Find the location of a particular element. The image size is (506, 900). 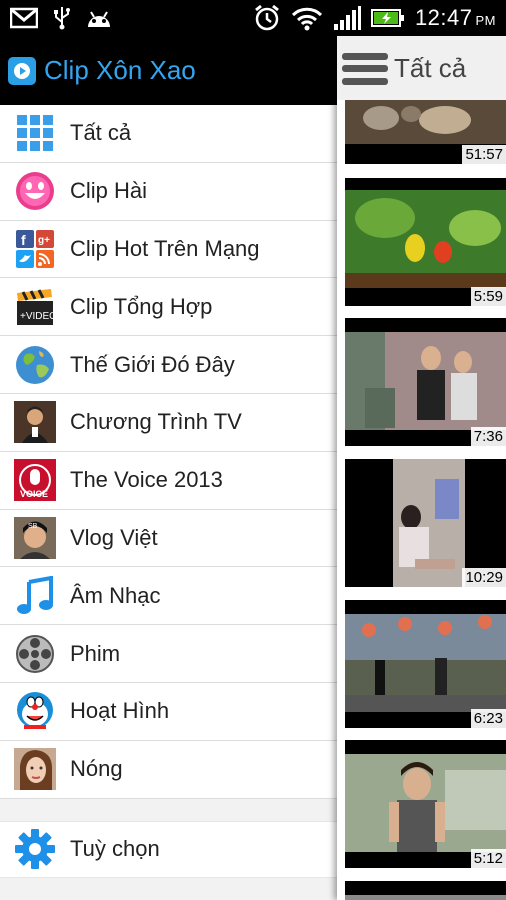

globe-icon is located at coordinates (35, 365).